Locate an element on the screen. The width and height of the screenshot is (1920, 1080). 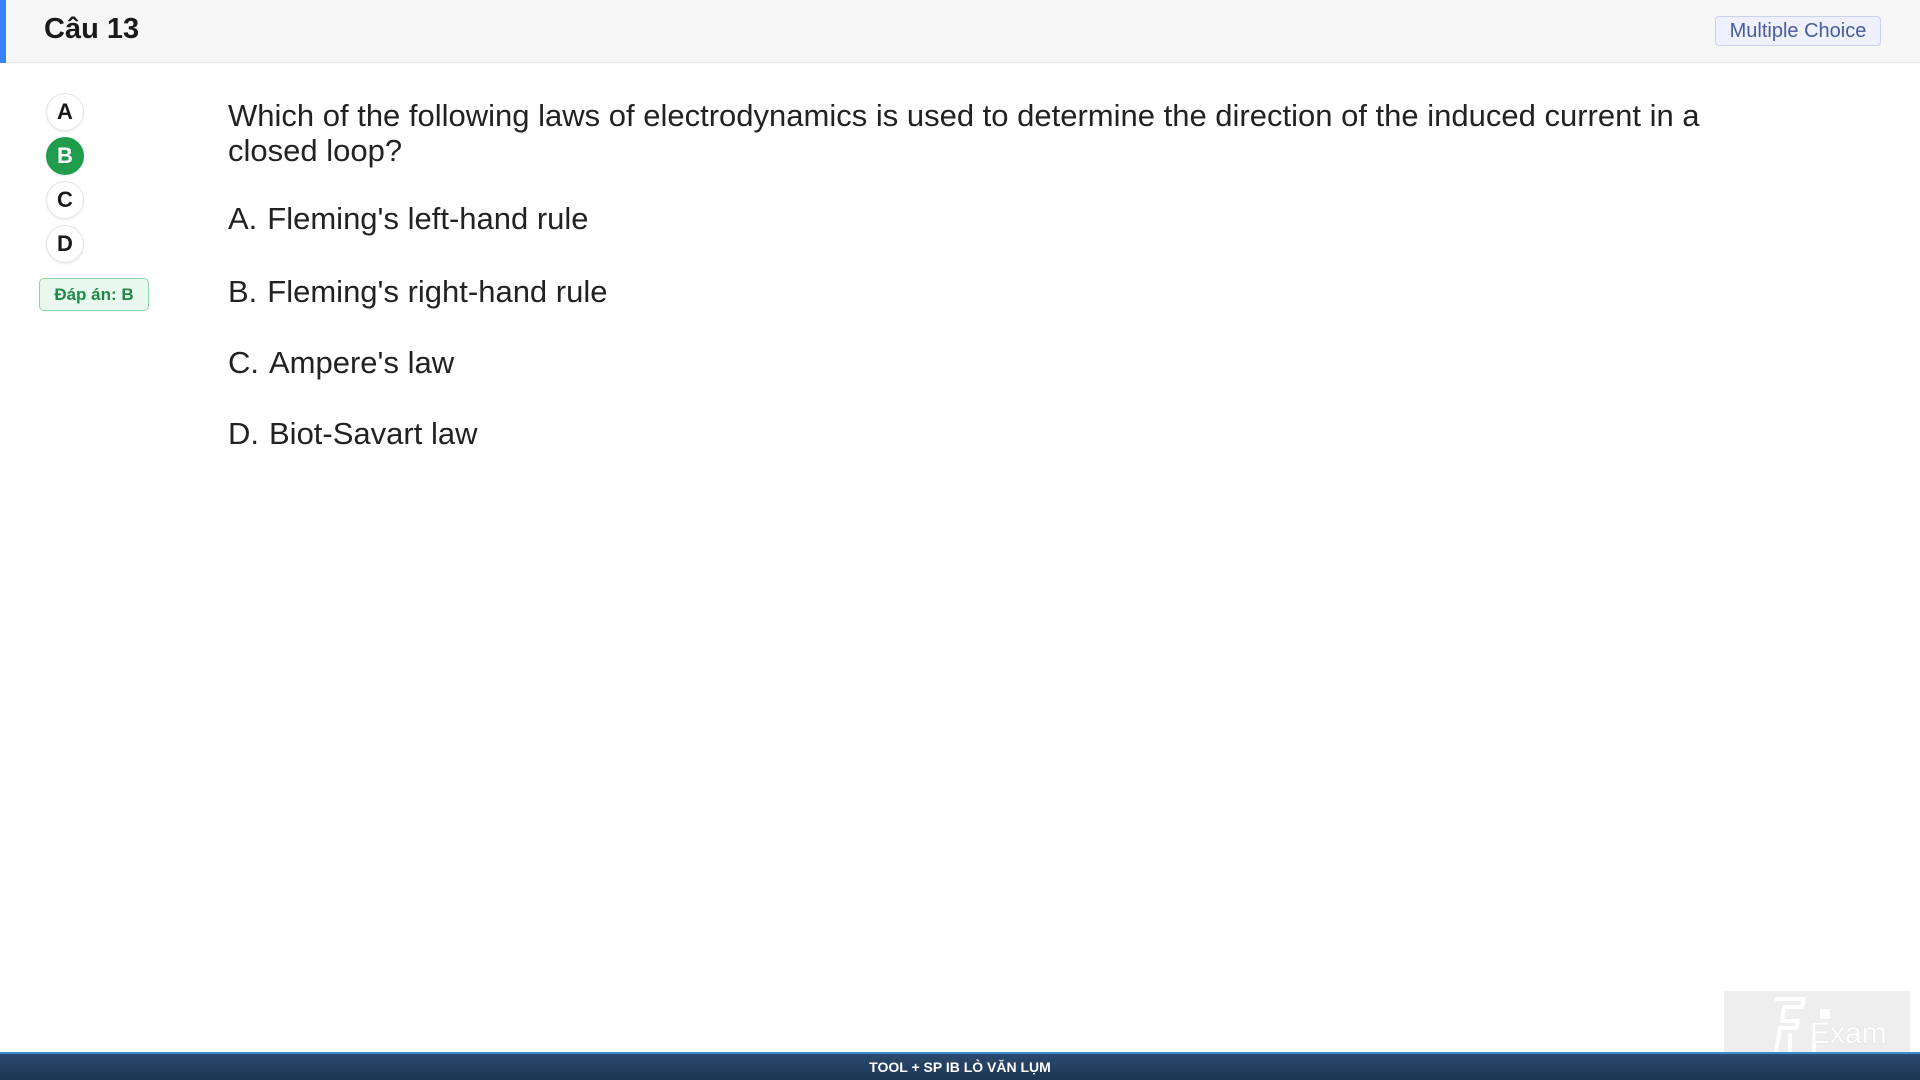
footer-bar: TOOL + SP IB LÒ VĂN LỤM is located at coordinates (960, 1066).